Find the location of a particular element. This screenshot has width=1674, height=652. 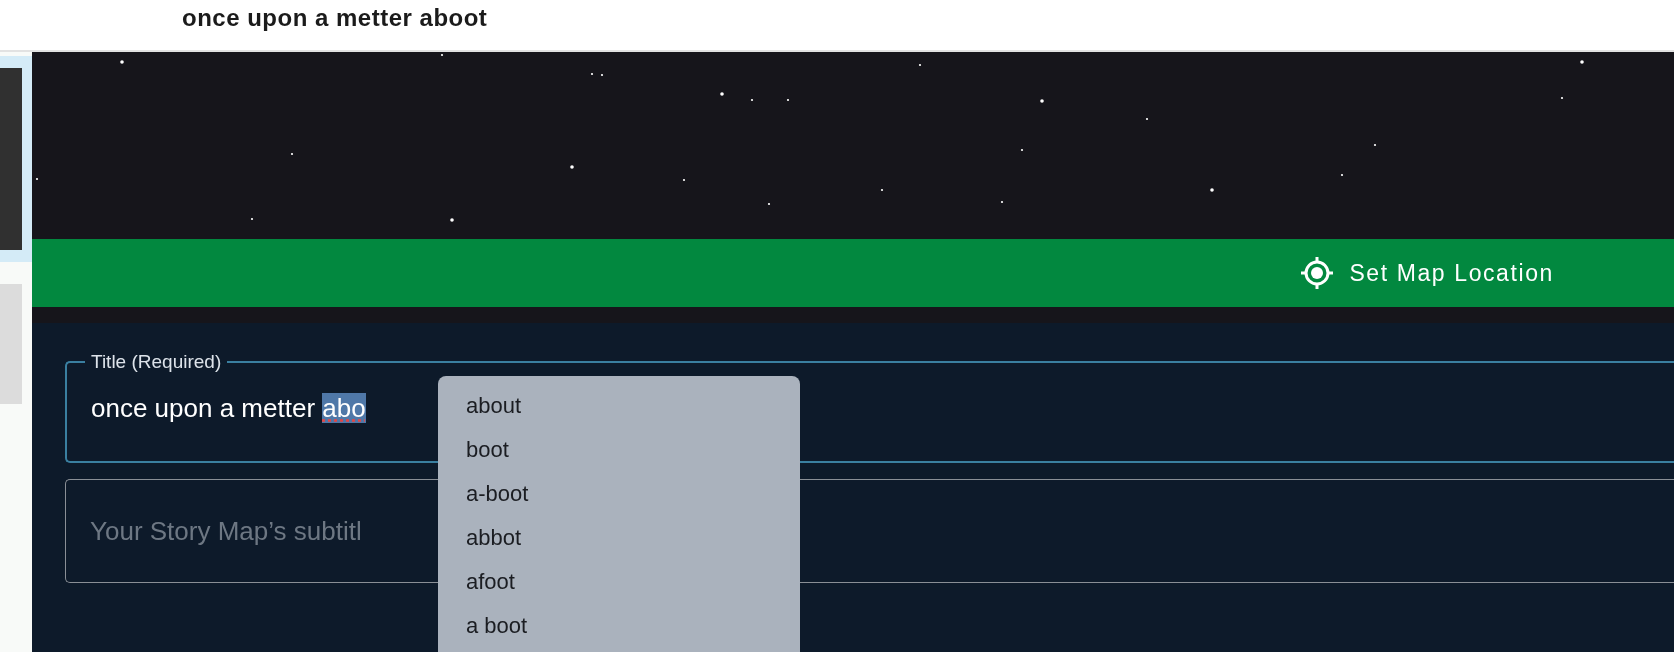

suggestion-item: a boot is located at coordinates (633, 626).